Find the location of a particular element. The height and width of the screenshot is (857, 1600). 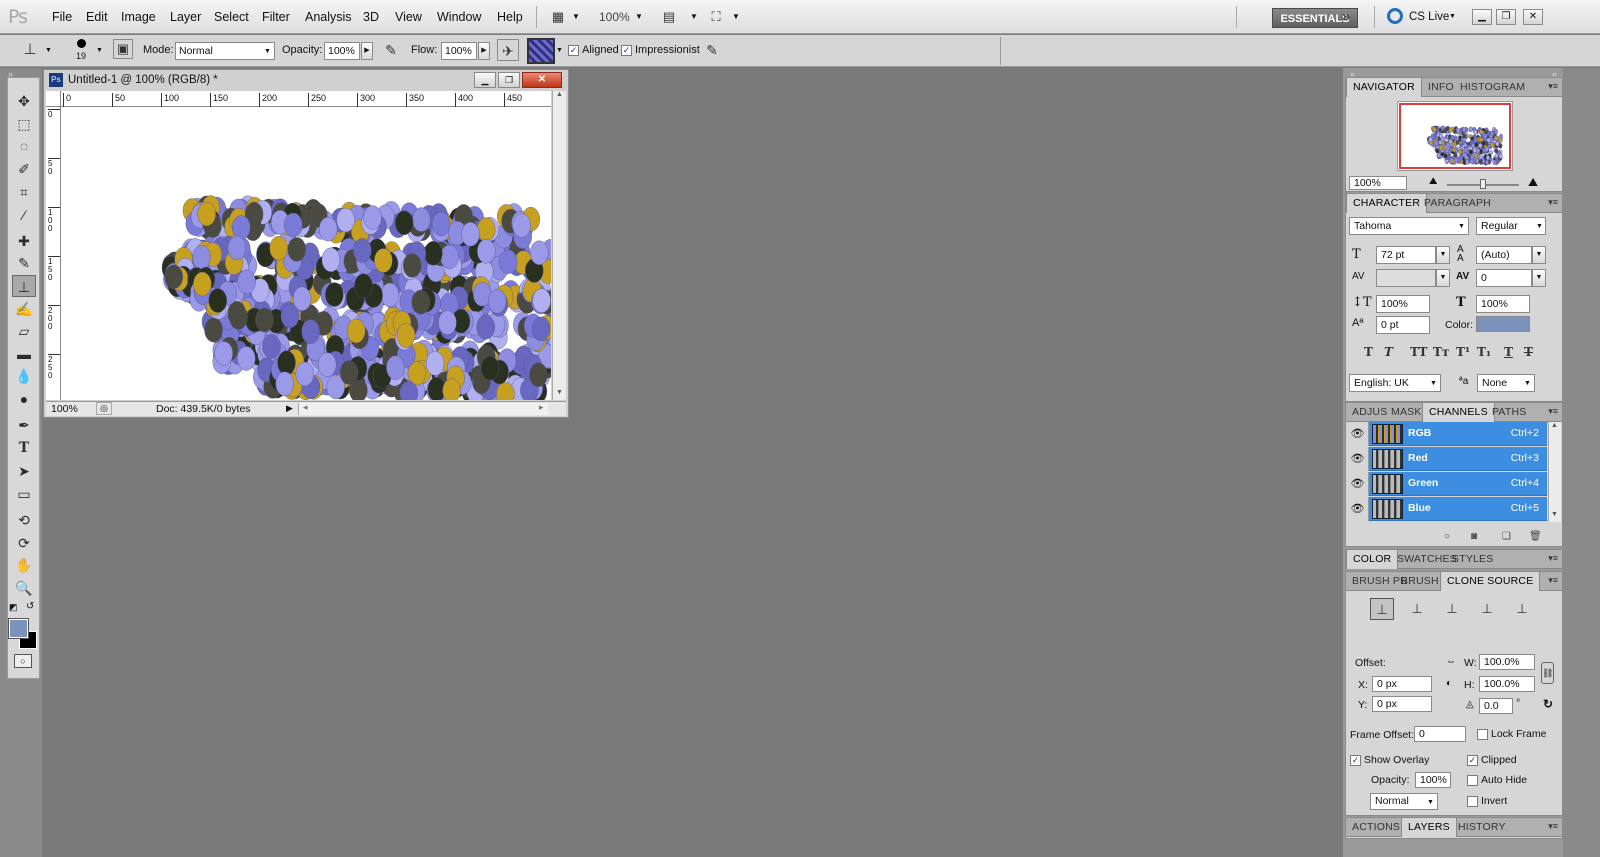

menu-select: Select is located at coordinates (231, 17).